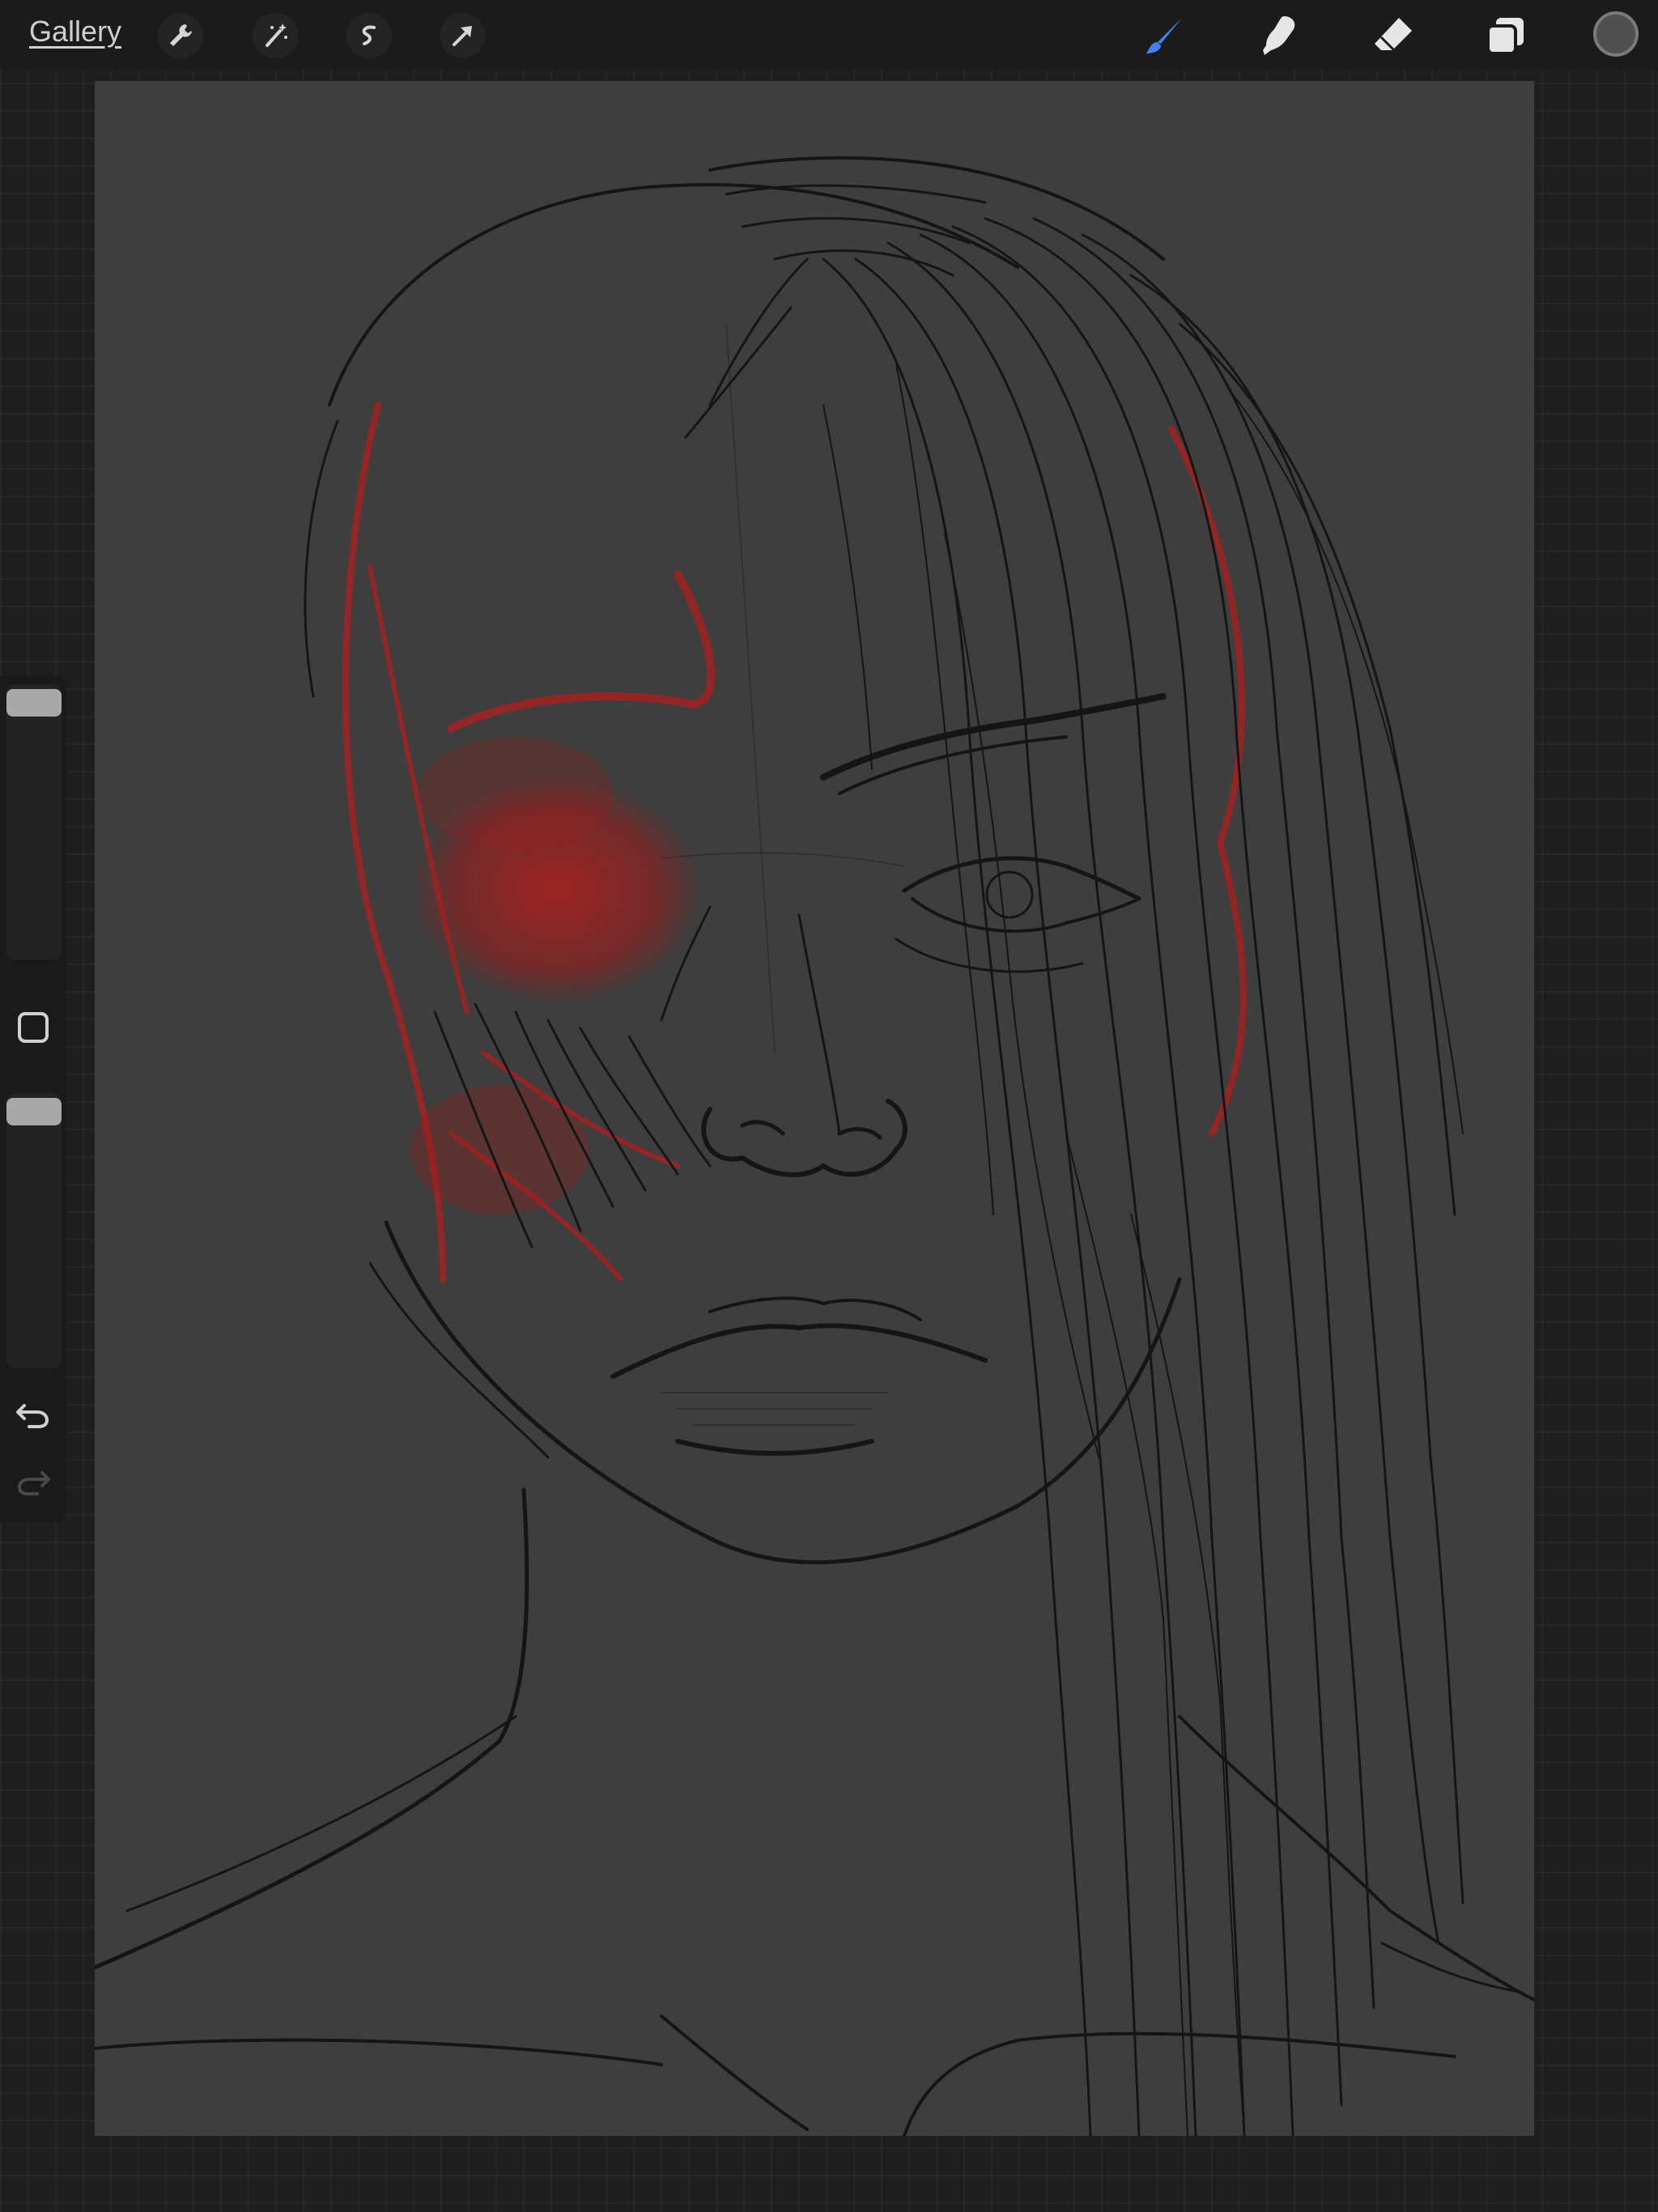 The height and width of the screenshot is (2212, 1658). I want to click on magic-wand-icon, so click(276, 35).